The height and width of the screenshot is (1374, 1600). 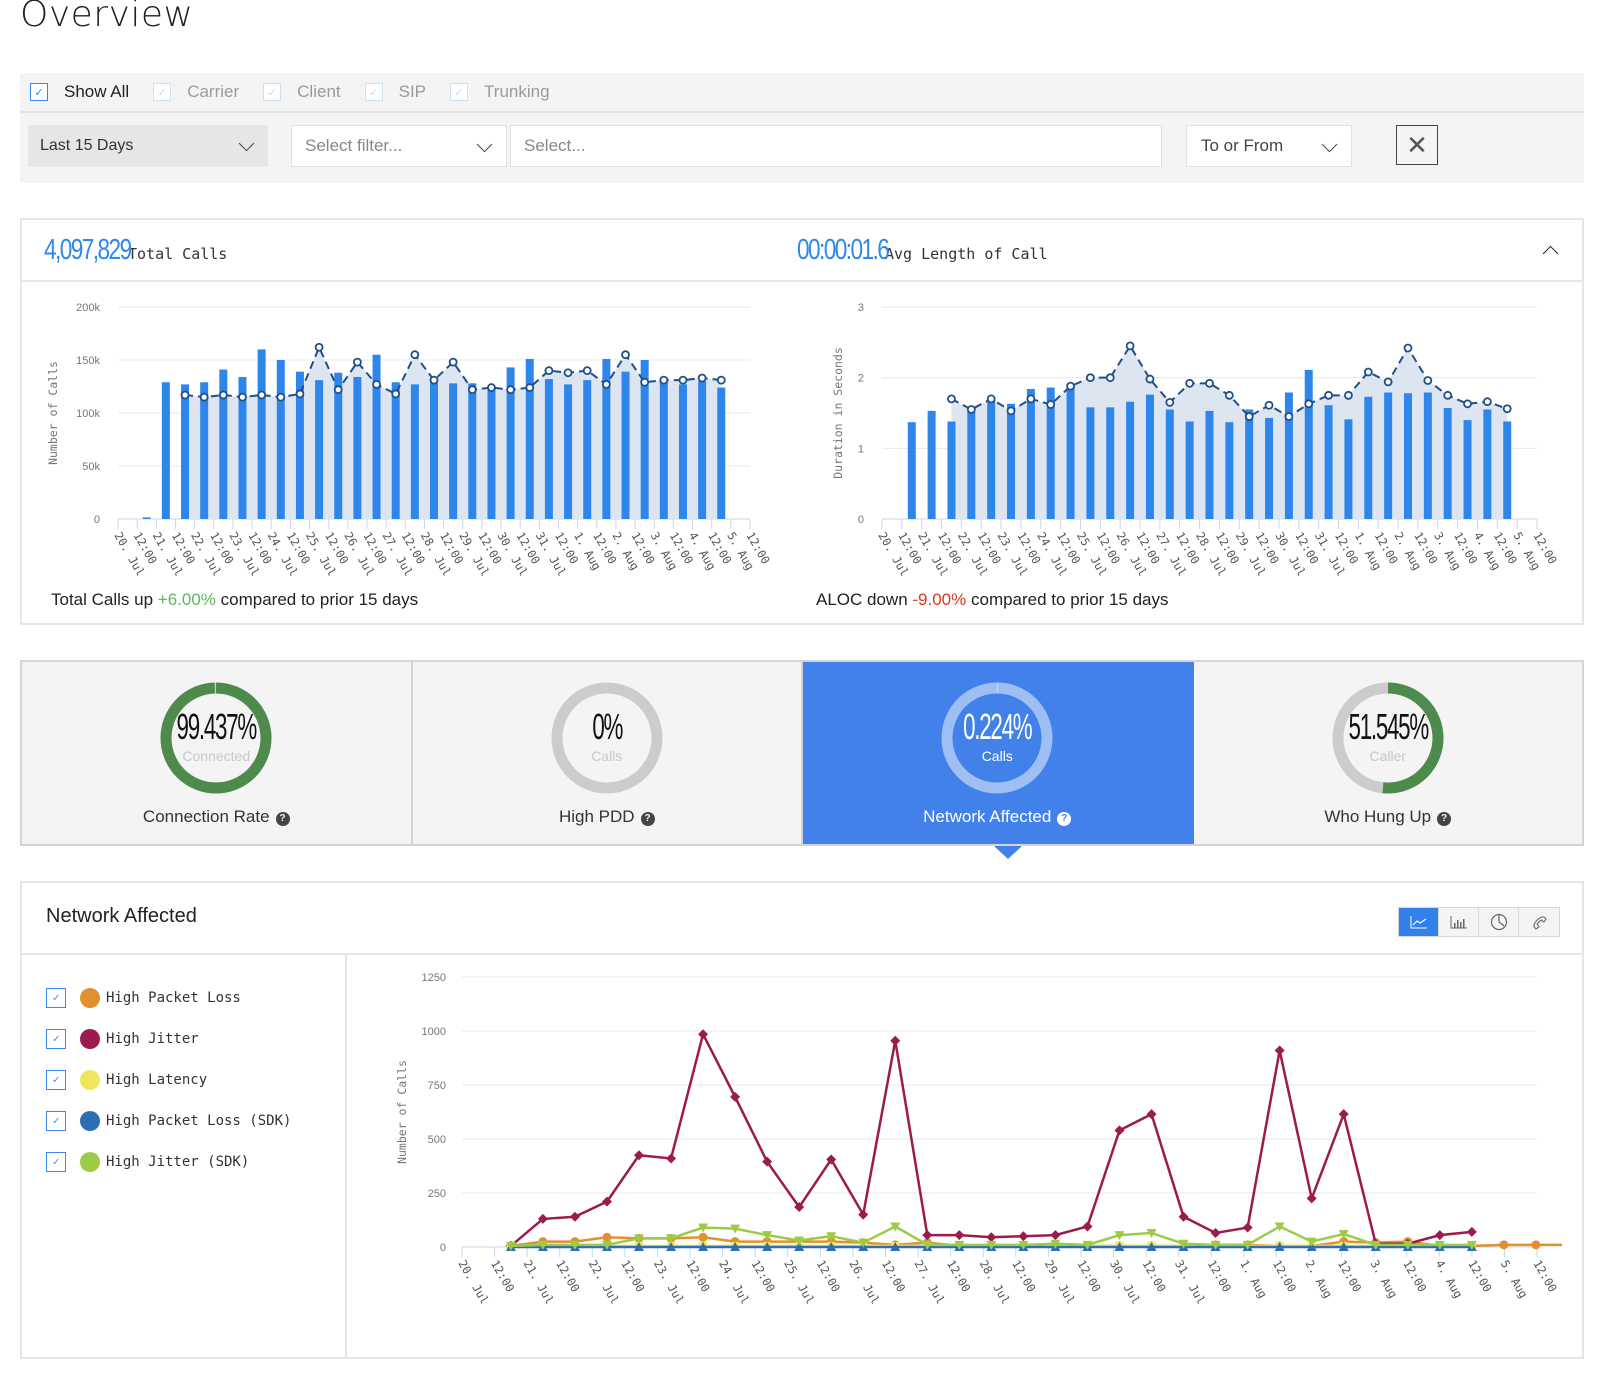 What do you see at coordinates (183, 1161) in the screenshot?
I see `legend-item-high-jitter-sdk: ✓ High Jitter (SDK)` at bounding box center [183, 1161].